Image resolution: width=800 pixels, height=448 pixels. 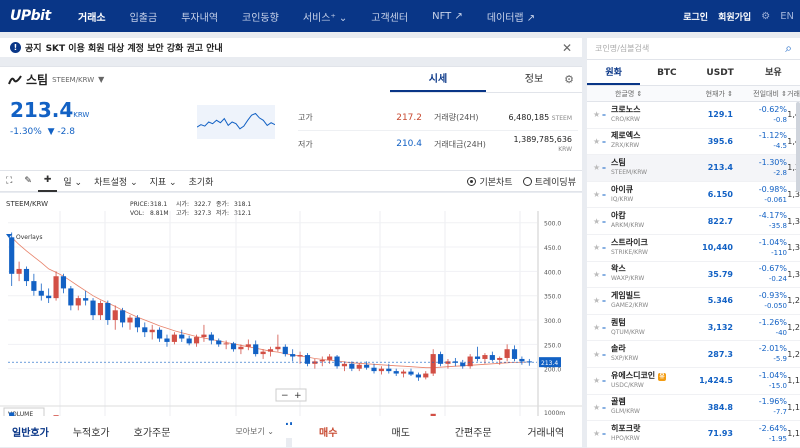 I want to click on coin-korean-name: 제로엑스, so click(x=626, y=136).